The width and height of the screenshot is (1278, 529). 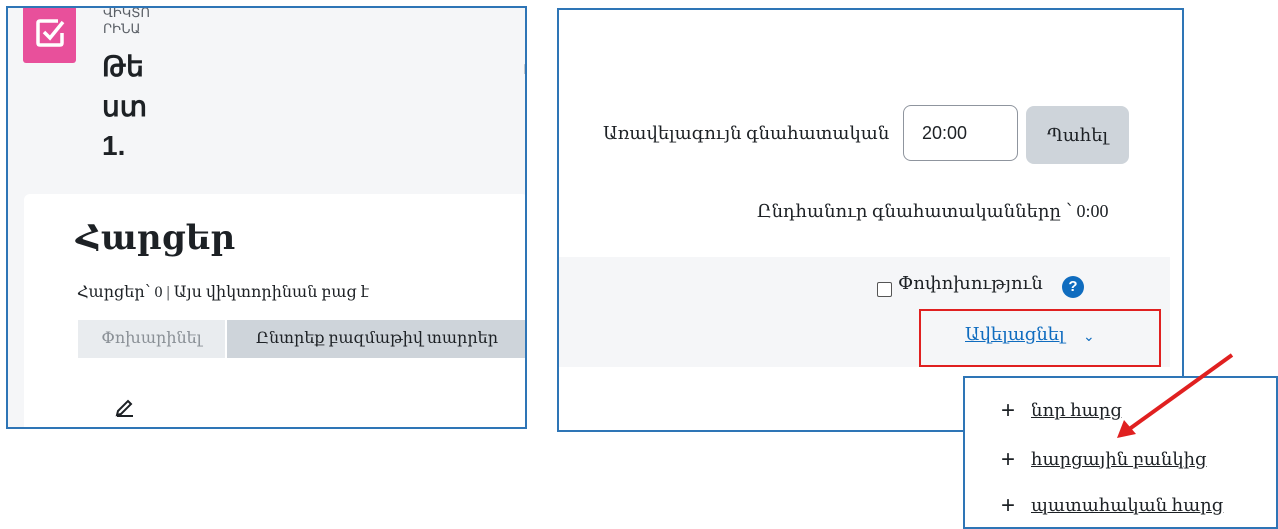 What do you see at coordinates (376, 339) in the screenshot?
I see `select-multiple-button: Ընտրեք բազմաթիվ տարրեր` at bounding box center [376, 339].